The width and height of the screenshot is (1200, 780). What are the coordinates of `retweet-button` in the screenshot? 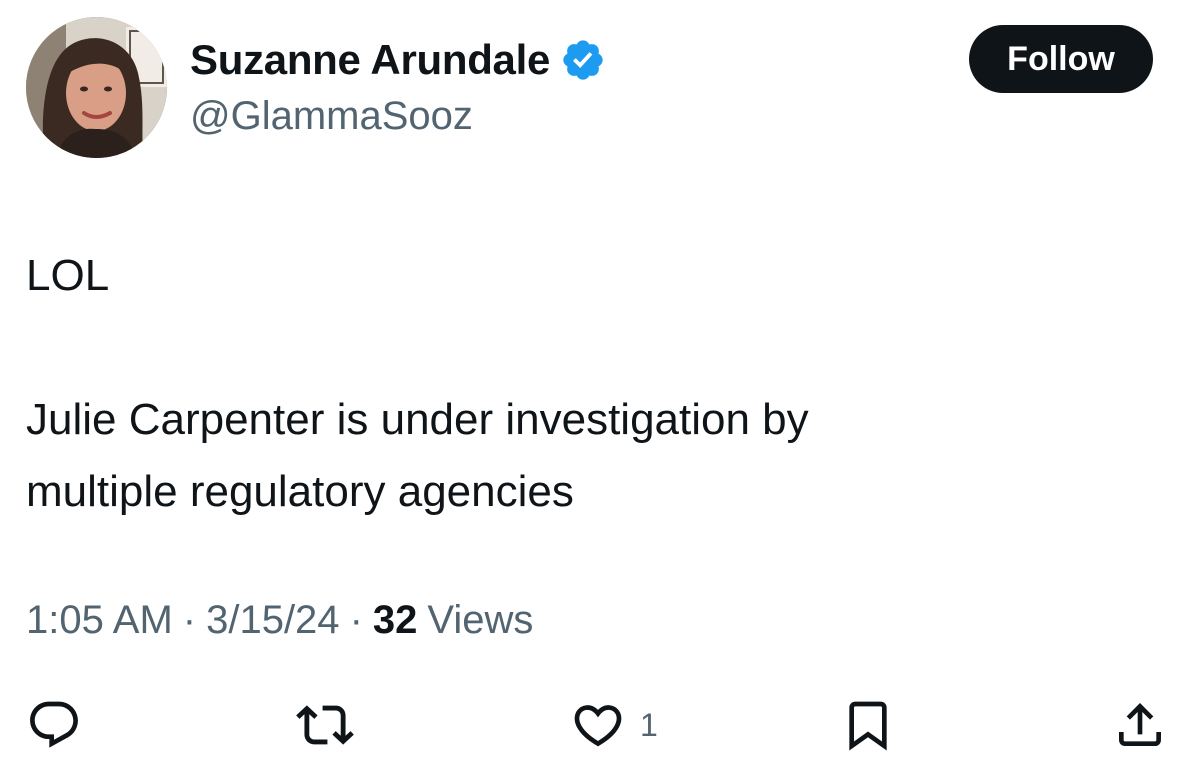 It's located at (325, 725).